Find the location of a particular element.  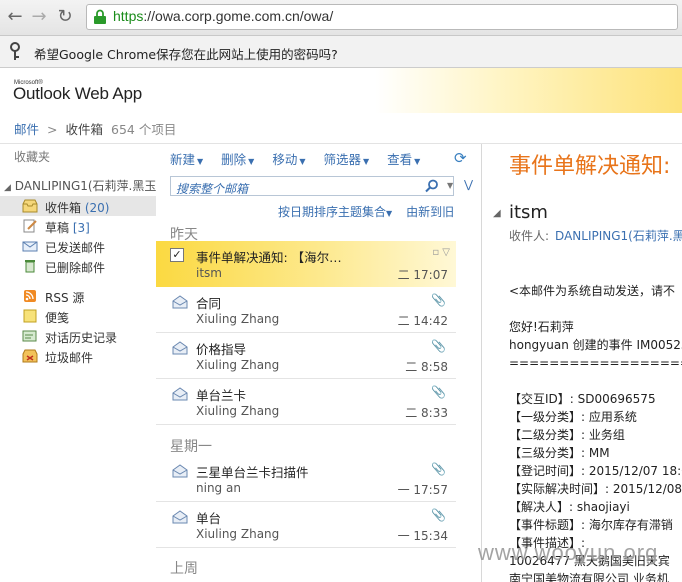

owa-header: Microsoft® Outlook Web App is located at coordinates (341, 90).